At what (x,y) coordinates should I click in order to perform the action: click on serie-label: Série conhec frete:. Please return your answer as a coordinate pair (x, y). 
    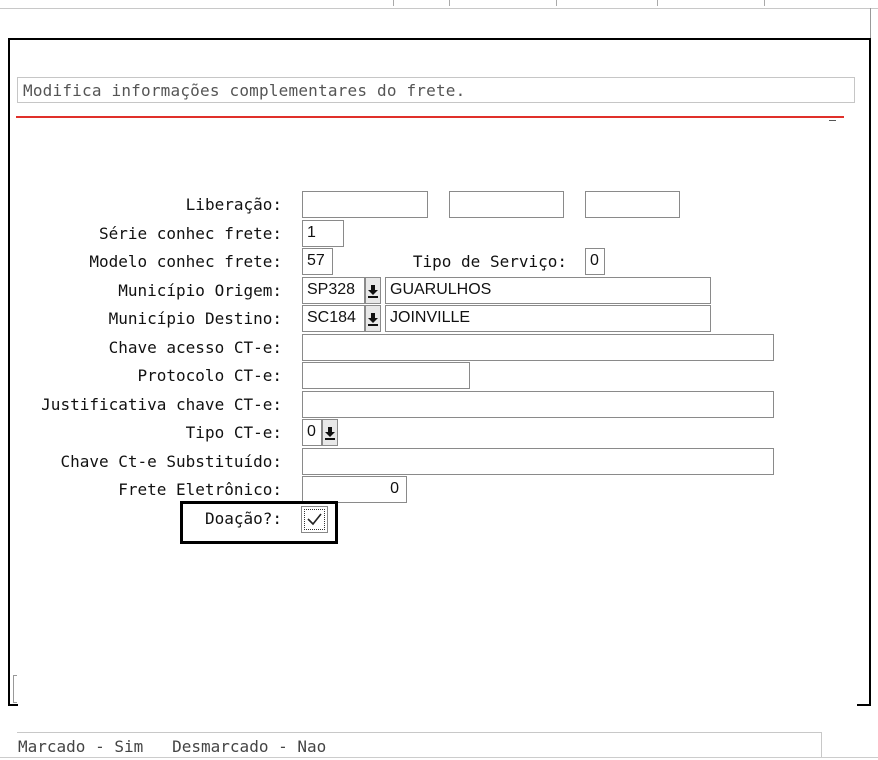
    Looking at the image, I should click on (190, 233).